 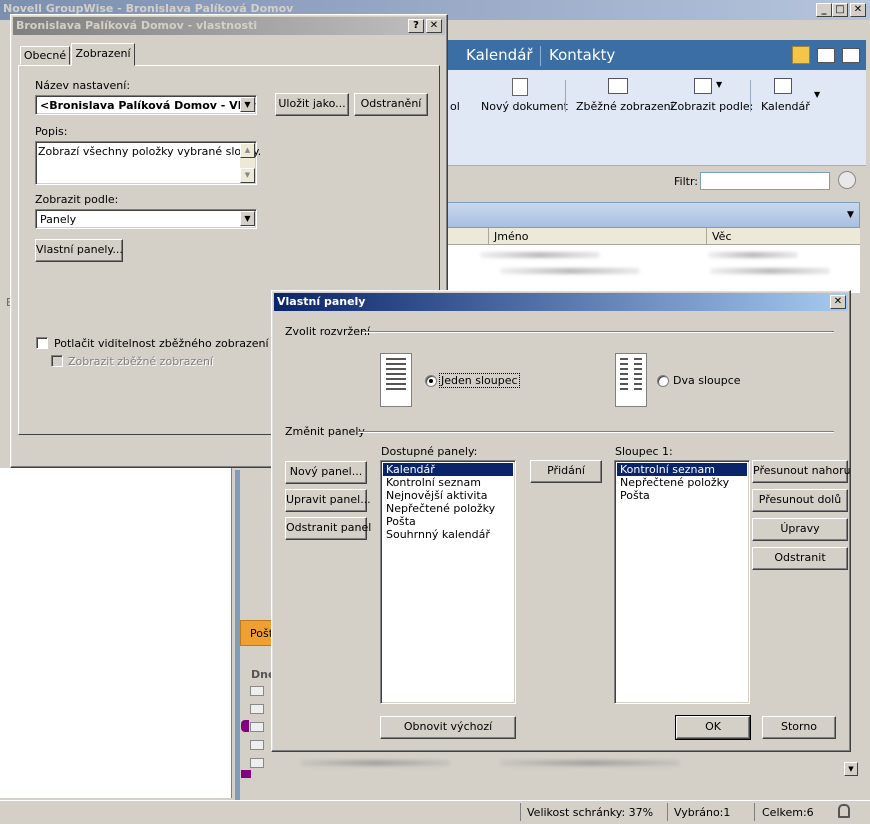 What do you see at coordinates (448, 534) in the screenshot?
I see `list-item: Souhrnný kalendář` at bounding box center [448, 534].